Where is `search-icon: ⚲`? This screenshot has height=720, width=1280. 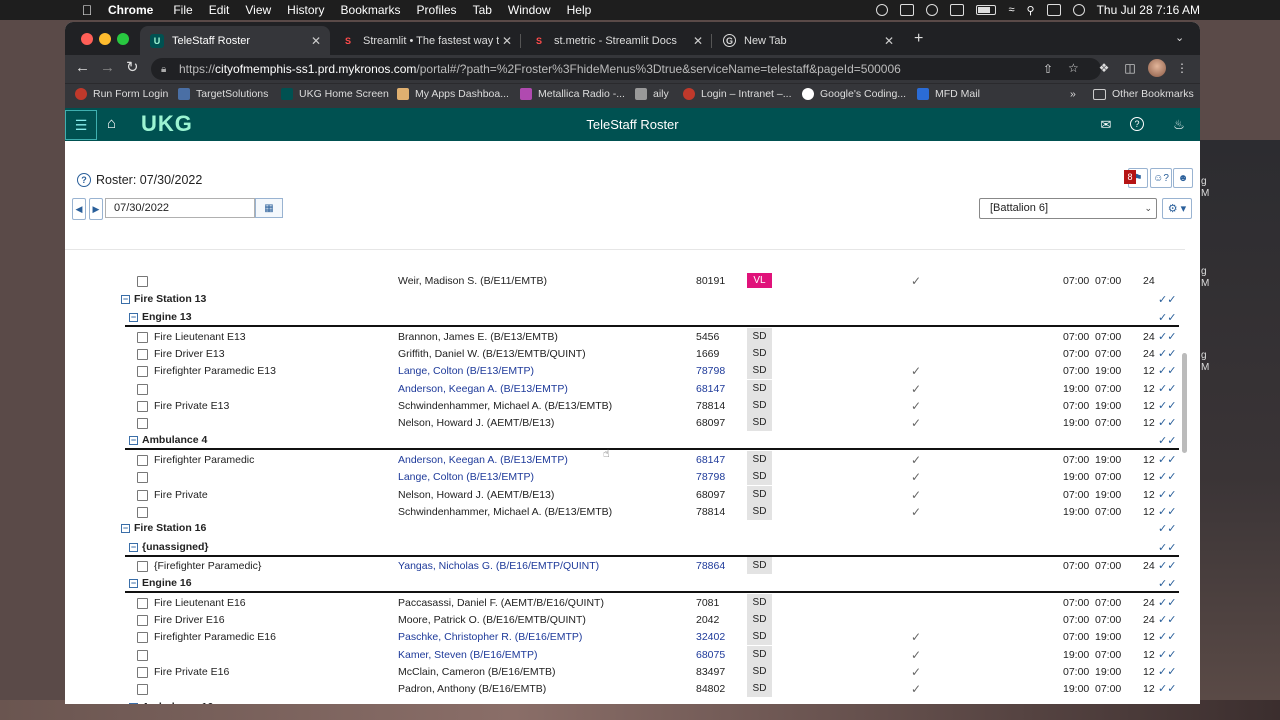 search-icon: ⚲ is located at coordinates (1031, 10).